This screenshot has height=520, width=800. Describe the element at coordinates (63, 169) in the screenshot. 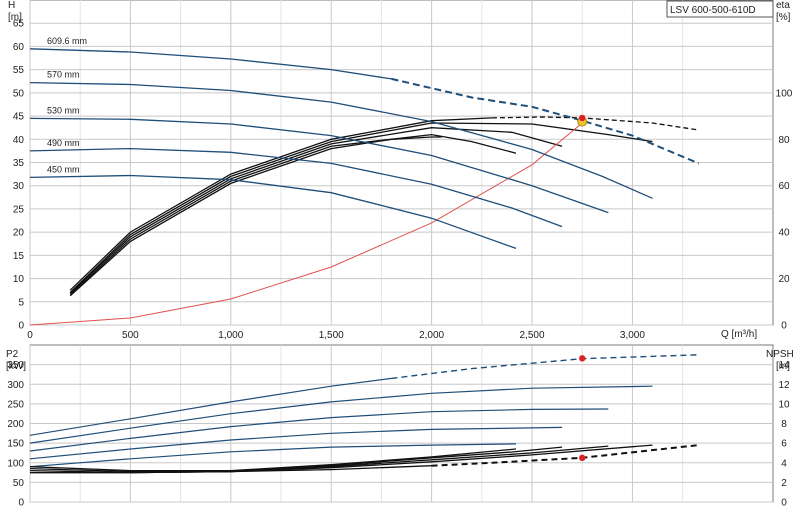

I see `impeller-diameter-label: 450 mm` at that location.